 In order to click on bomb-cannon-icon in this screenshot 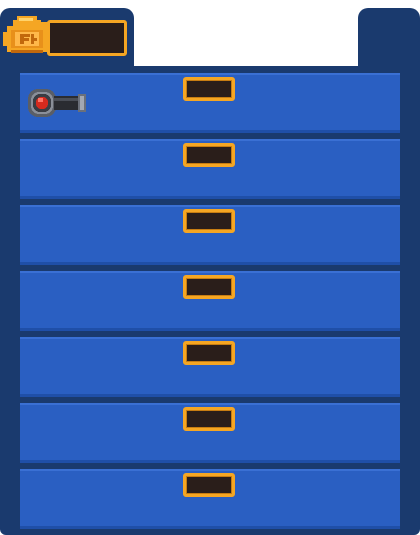, I will do `click(57, 103)`.